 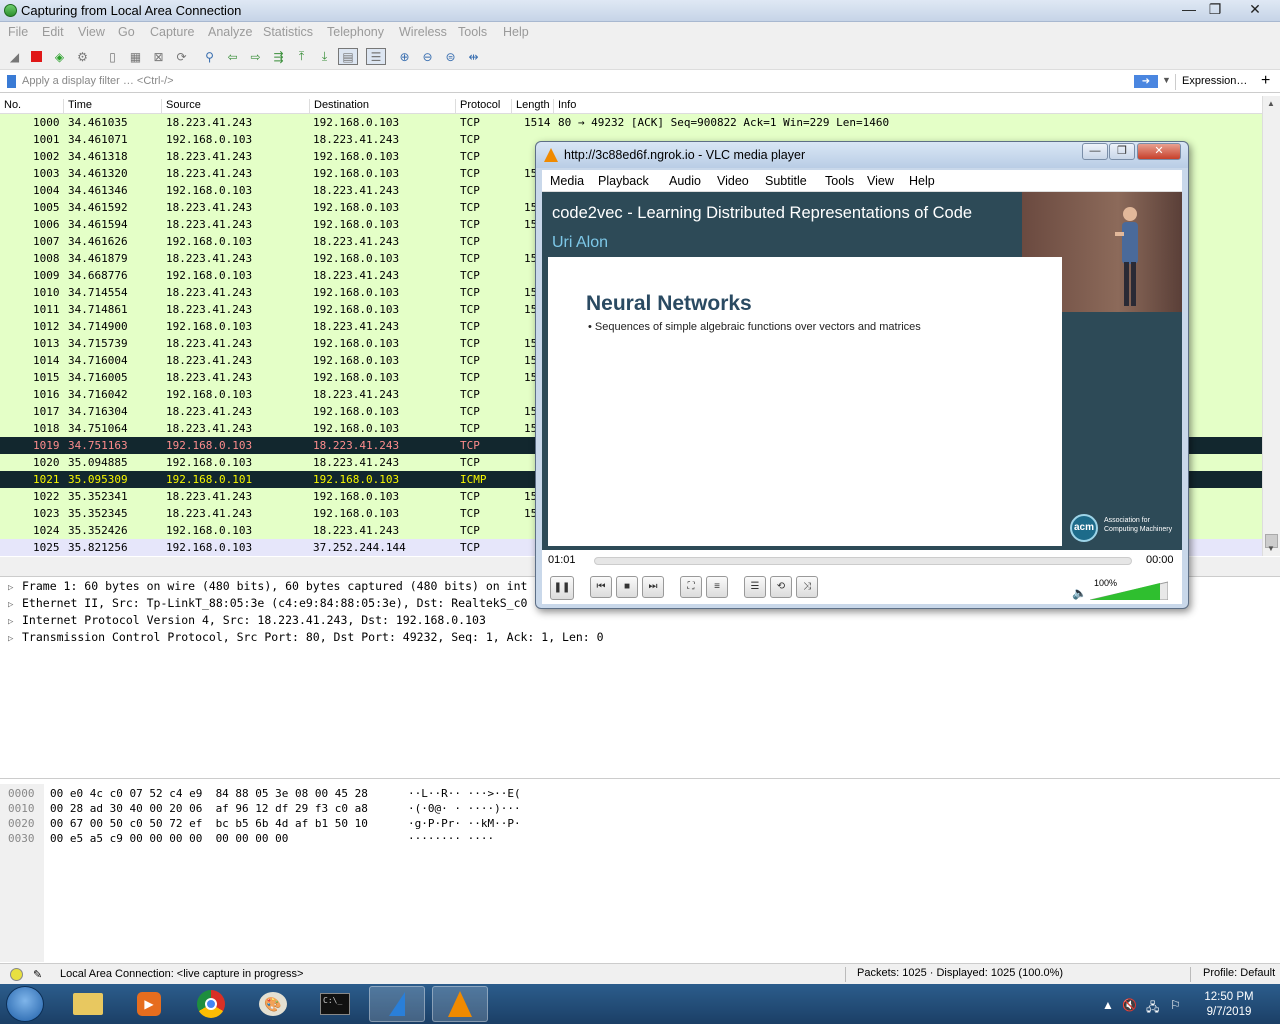 I want to click on taskbar-clock: 12:50 PM 9/7/2019, so click(x=1229, y=1005).